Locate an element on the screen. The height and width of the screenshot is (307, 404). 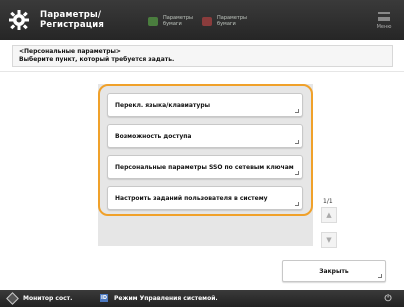
close-button-label: Закрыть is located at coordinates (334, 271).